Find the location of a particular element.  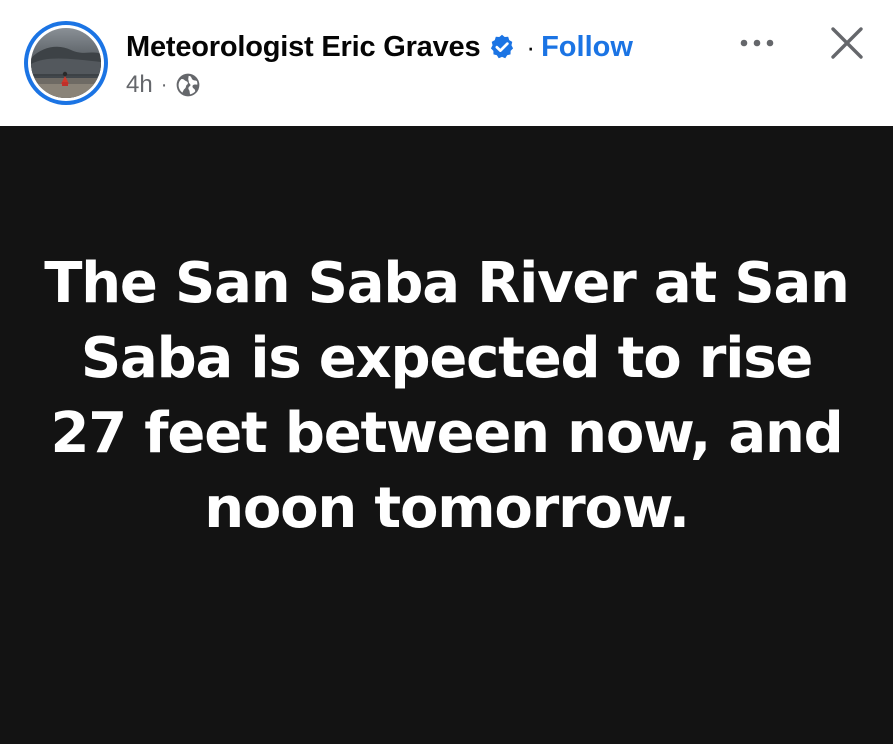

more-options-icon is located at coordinates (757, 43).